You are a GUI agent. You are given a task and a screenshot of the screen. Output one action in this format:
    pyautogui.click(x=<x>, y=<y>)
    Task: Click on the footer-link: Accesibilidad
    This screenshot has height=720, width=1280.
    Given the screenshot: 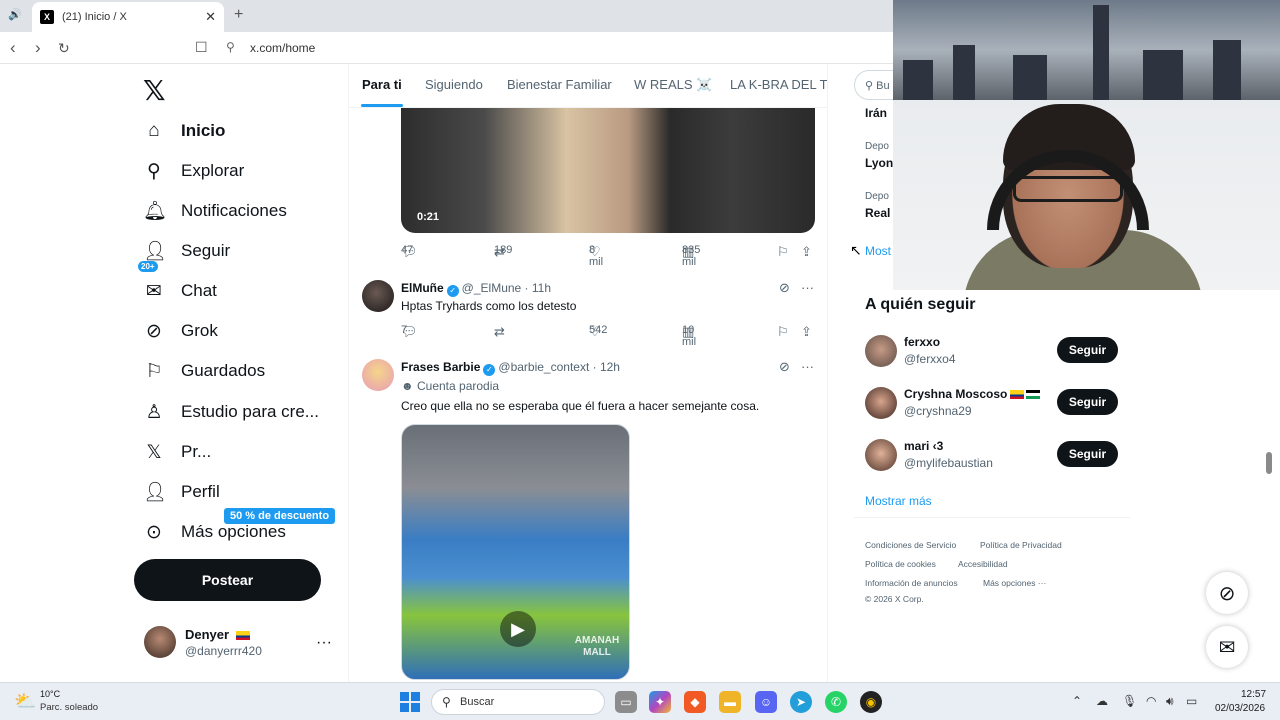 What is the action you would take?
    pyautogui.click(x=983, y=564)
    